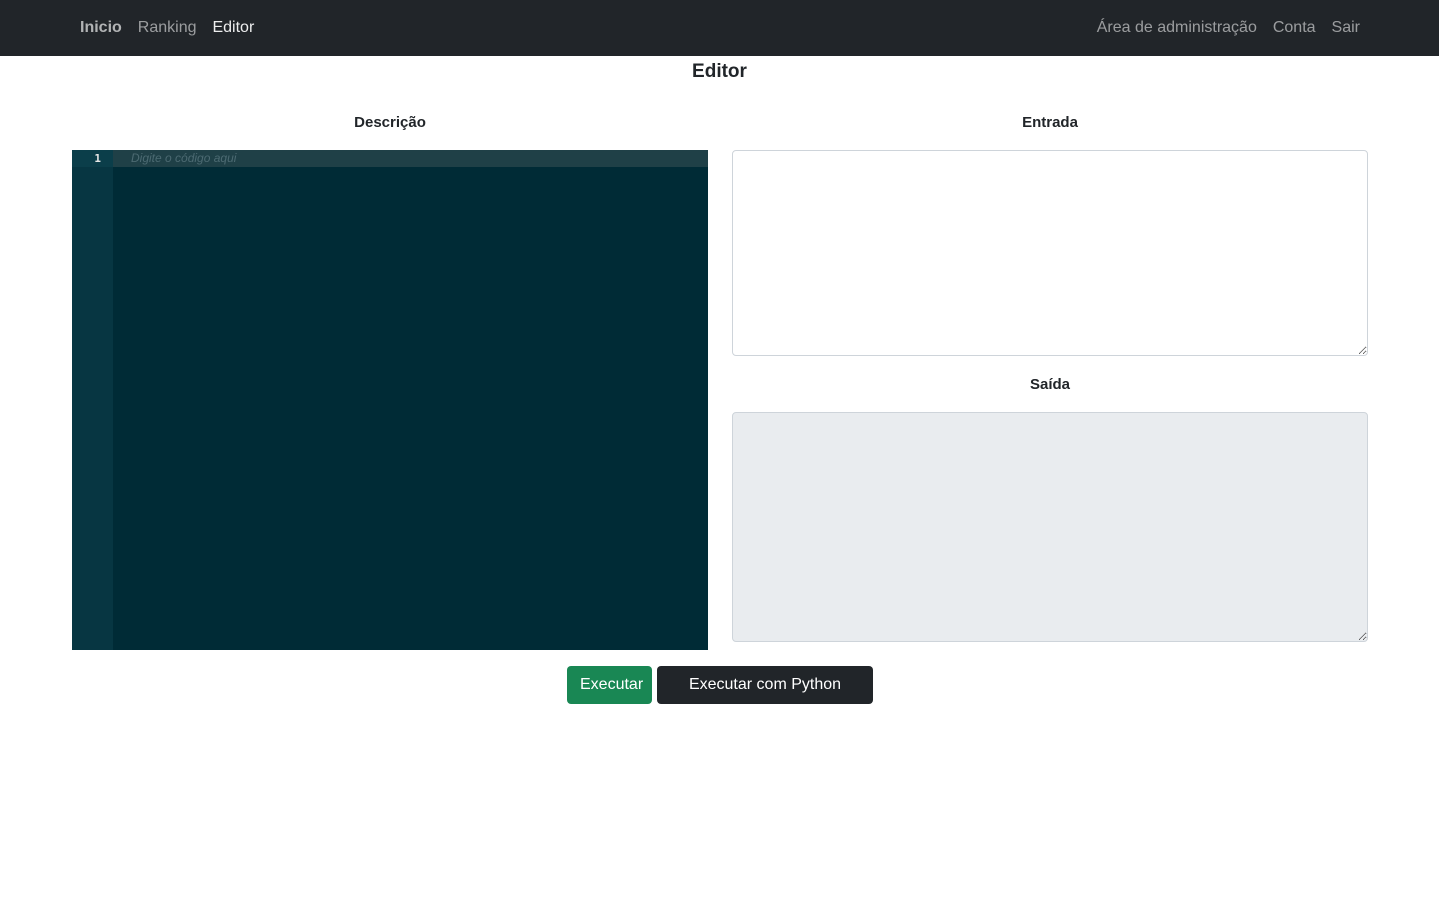 Image resolution: width=1439 pixels, height=899 pixels. What do you see at coordinates (1050, 384) in the screenshot?
I see `output-label: Saída` at bounding box center [1050, 384].